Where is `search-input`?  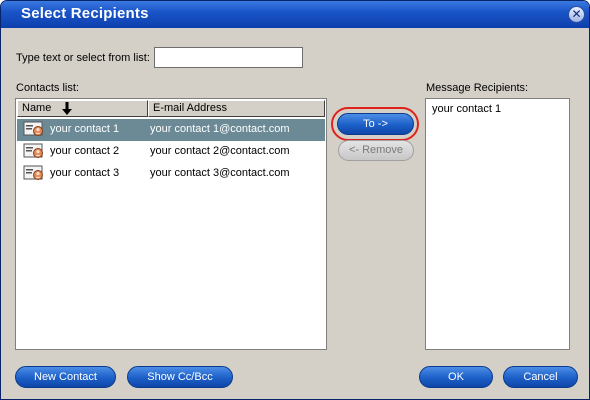
search-input is located at coordinates (228, 57).